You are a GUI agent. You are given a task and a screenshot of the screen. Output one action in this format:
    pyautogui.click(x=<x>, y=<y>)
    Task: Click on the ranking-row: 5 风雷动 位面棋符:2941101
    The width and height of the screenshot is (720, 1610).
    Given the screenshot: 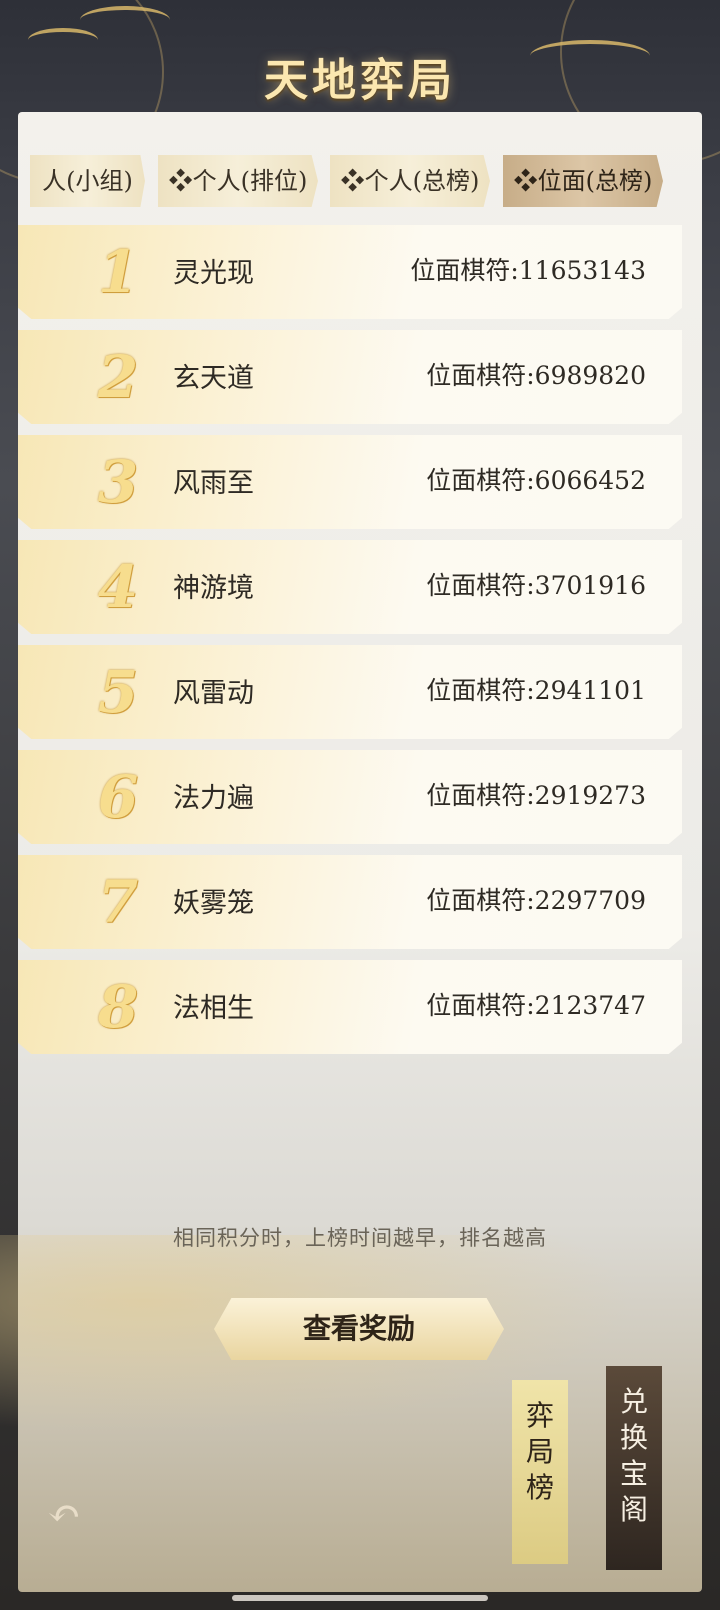 What is the action you would take?
    pyautogui.click(x=350, y=692)
    